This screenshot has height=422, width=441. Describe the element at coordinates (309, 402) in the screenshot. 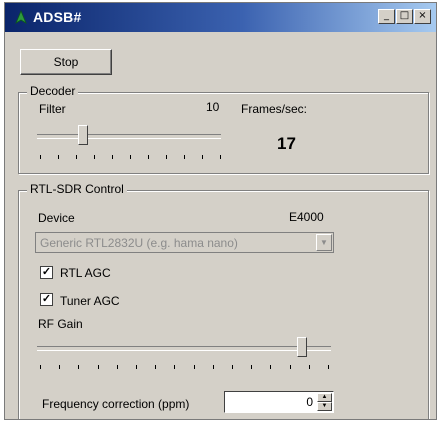

I see `frequency-correction-value: 0` at that location.